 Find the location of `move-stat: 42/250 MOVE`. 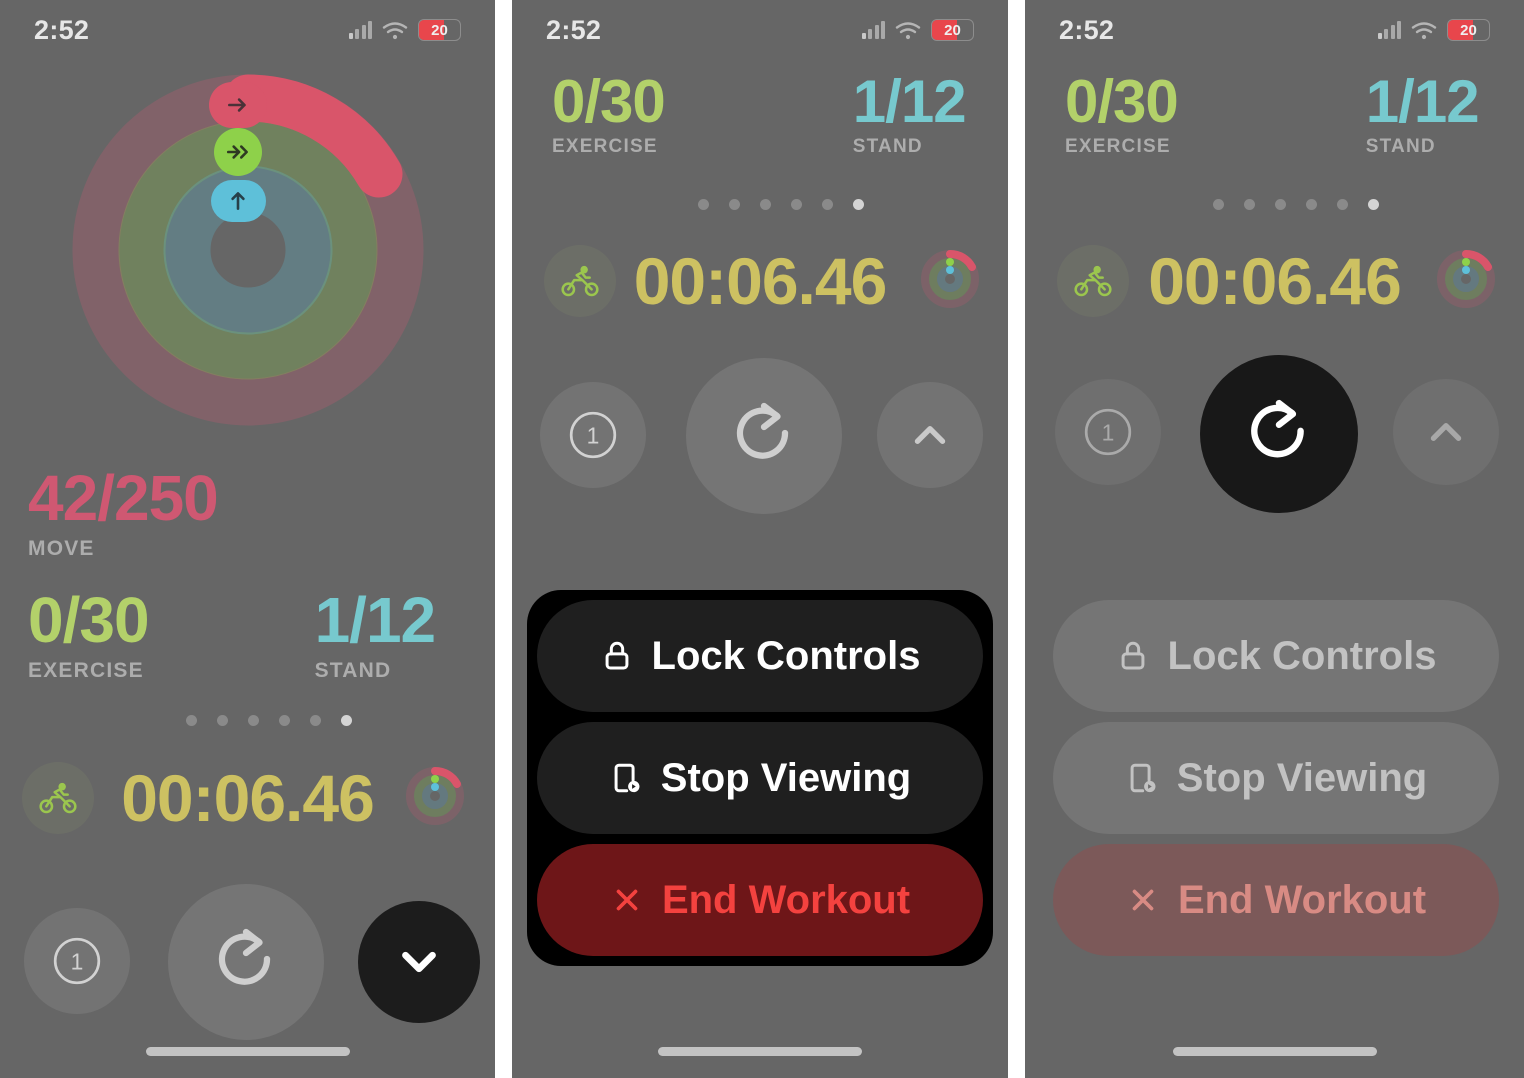

move-stat: 42/250 MOVE is located at coordinates (123, 511).